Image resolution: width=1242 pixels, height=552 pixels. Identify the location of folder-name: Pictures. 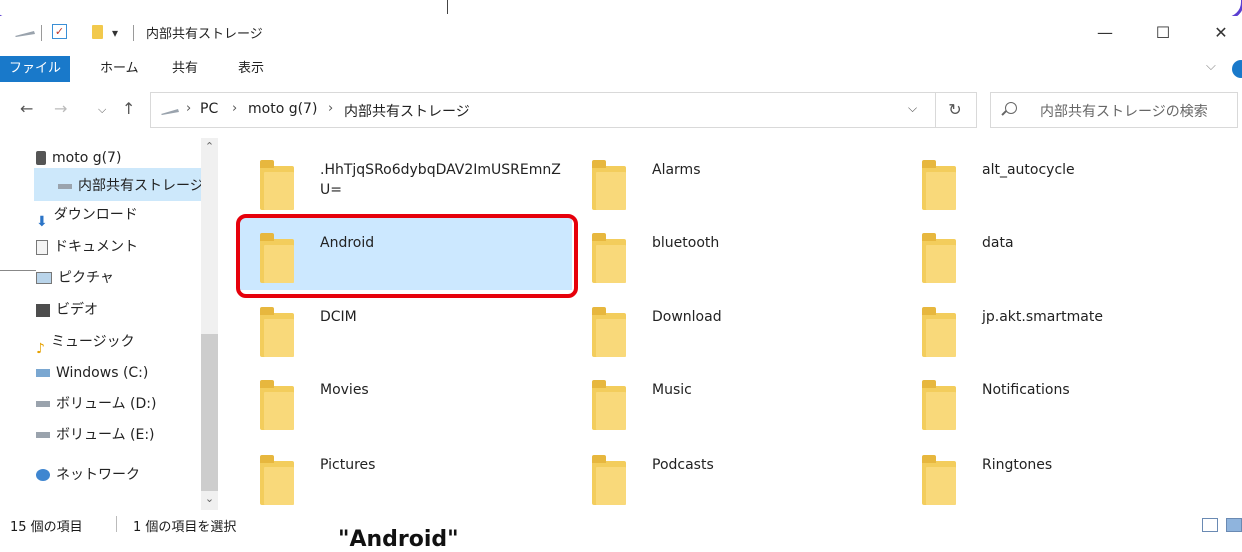
(348, 465).